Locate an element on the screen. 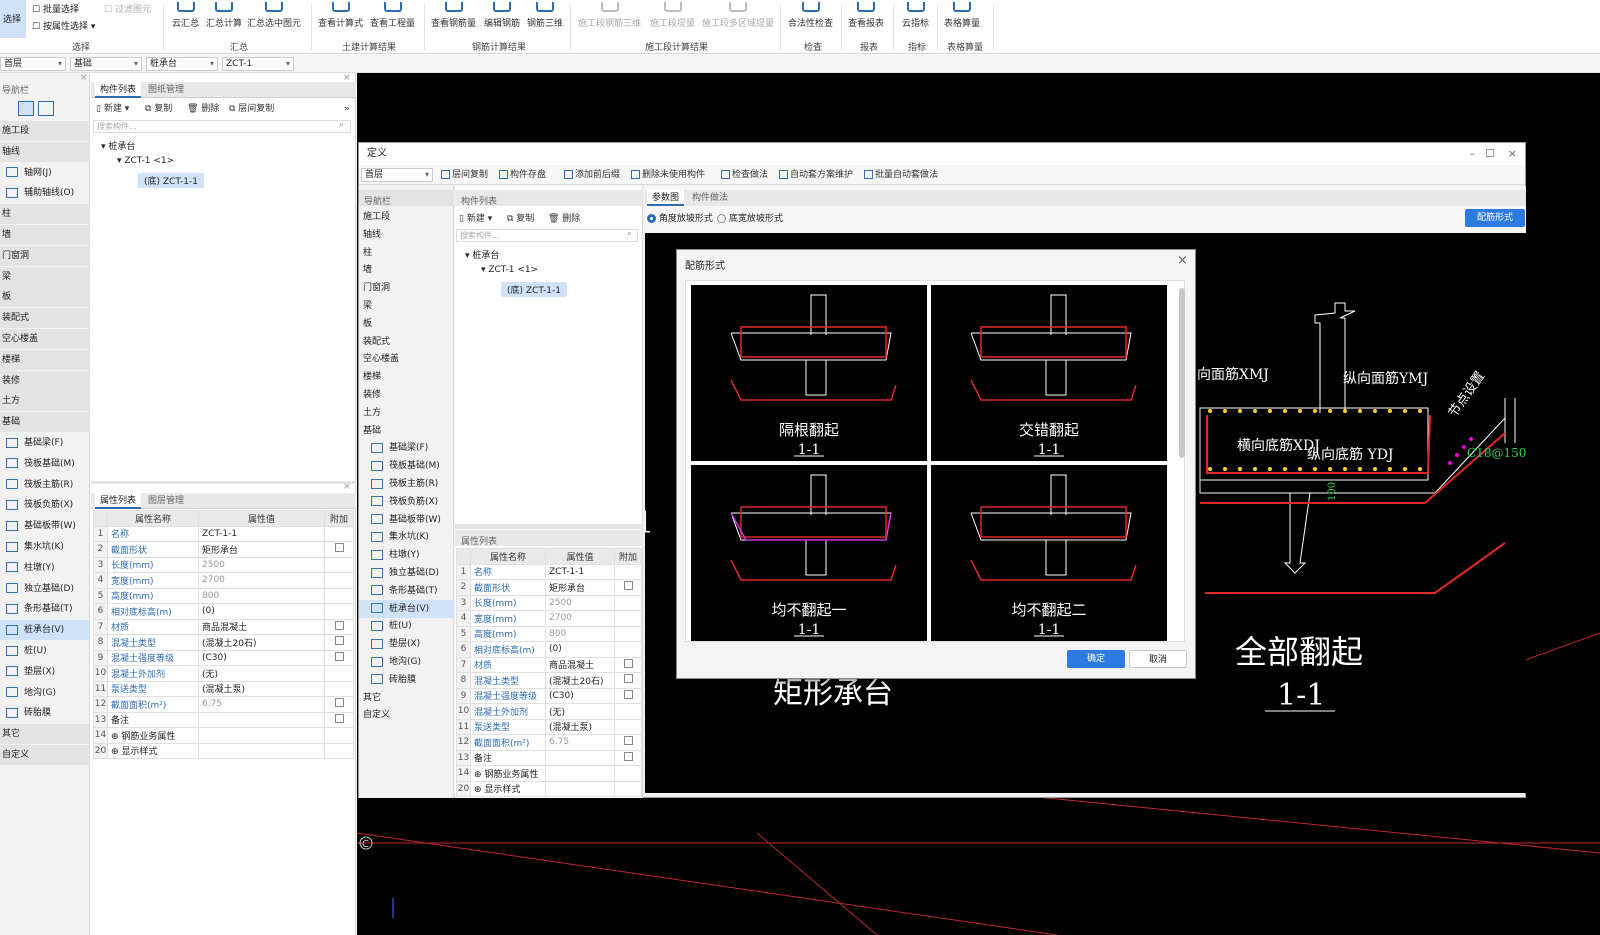 The image size is (1600, 935). define-tool-2: 添加前后缀 is located at coordinates (592, 175).